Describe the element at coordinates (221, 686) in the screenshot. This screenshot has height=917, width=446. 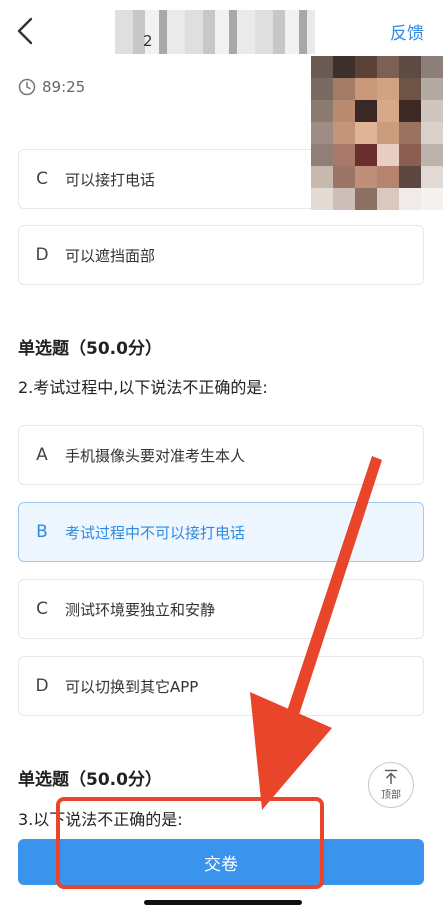
I see `q2-option-d: D 可以切换到其它APP` at that location.